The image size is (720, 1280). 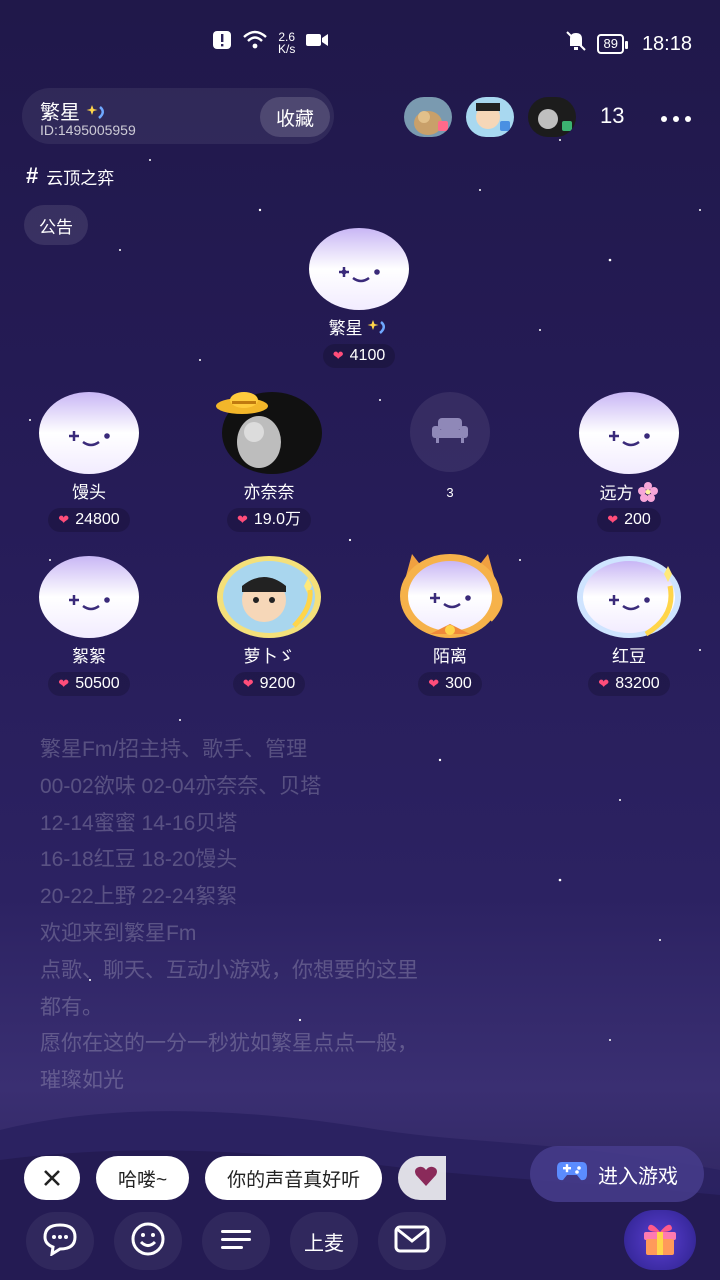 What do you see at coordinates (359, 298) in the screenshot?
I see `host-seat: 繁星 ❤ 4100` at bounding box center [359, 298].